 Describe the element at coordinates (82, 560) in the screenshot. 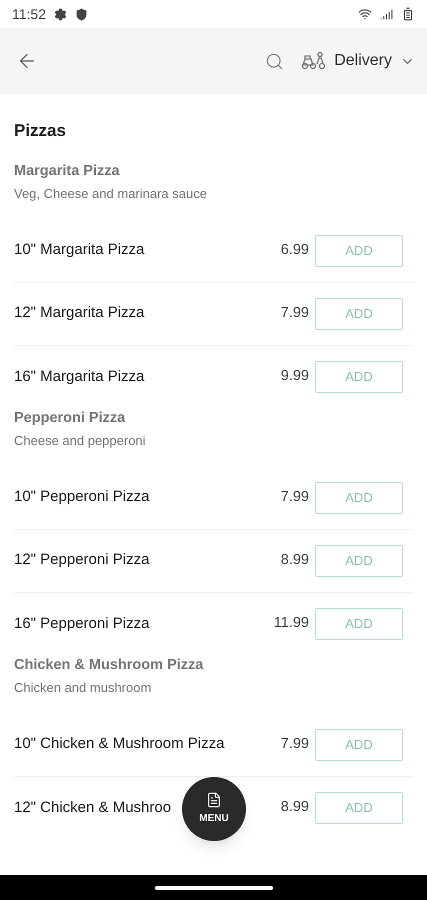

I see `item-name: 12" Pepperoni Pizza` at that location.